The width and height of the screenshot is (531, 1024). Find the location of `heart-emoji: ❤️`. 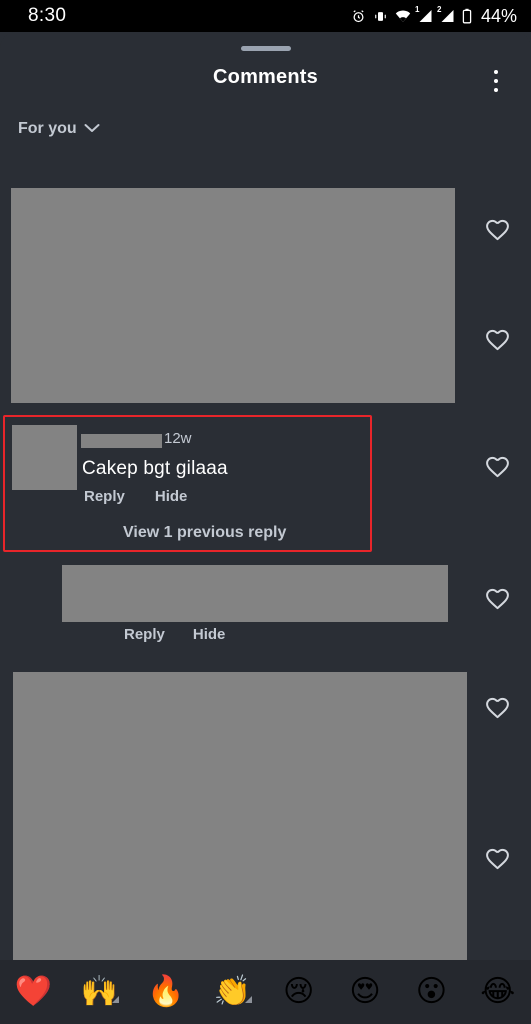

heart-emoji: ❤️ is located at coordinates (33, 992).